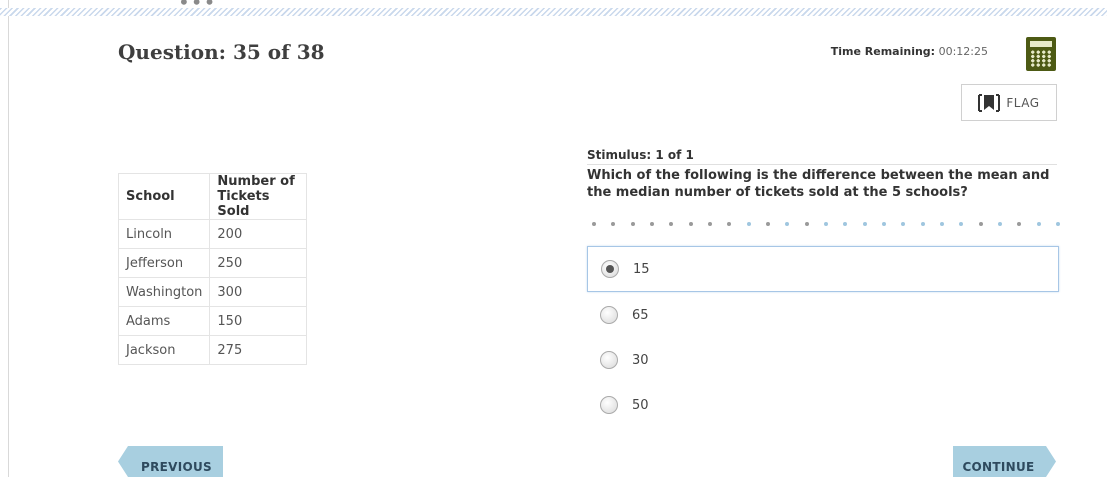  Describe the element at coordinates (1023, 102) in the screenshot. I see `flag-label: FLAG` at that location.